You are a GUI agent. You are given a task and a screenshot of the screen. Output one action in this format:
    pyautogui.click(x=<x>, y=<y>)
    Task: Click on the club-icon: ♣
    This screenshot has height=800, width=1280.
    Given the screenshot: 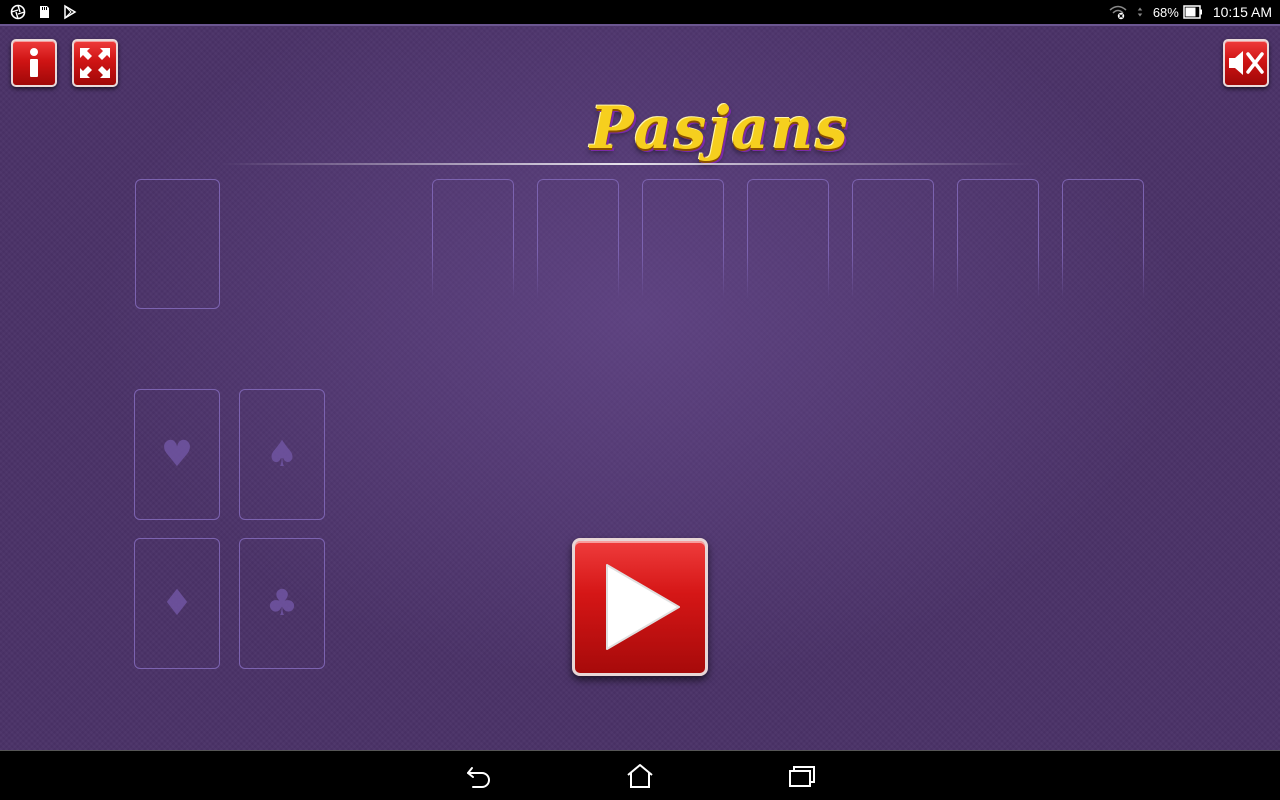 What is the action you would take?
    pyautogui.click(x=282, y=603)
    